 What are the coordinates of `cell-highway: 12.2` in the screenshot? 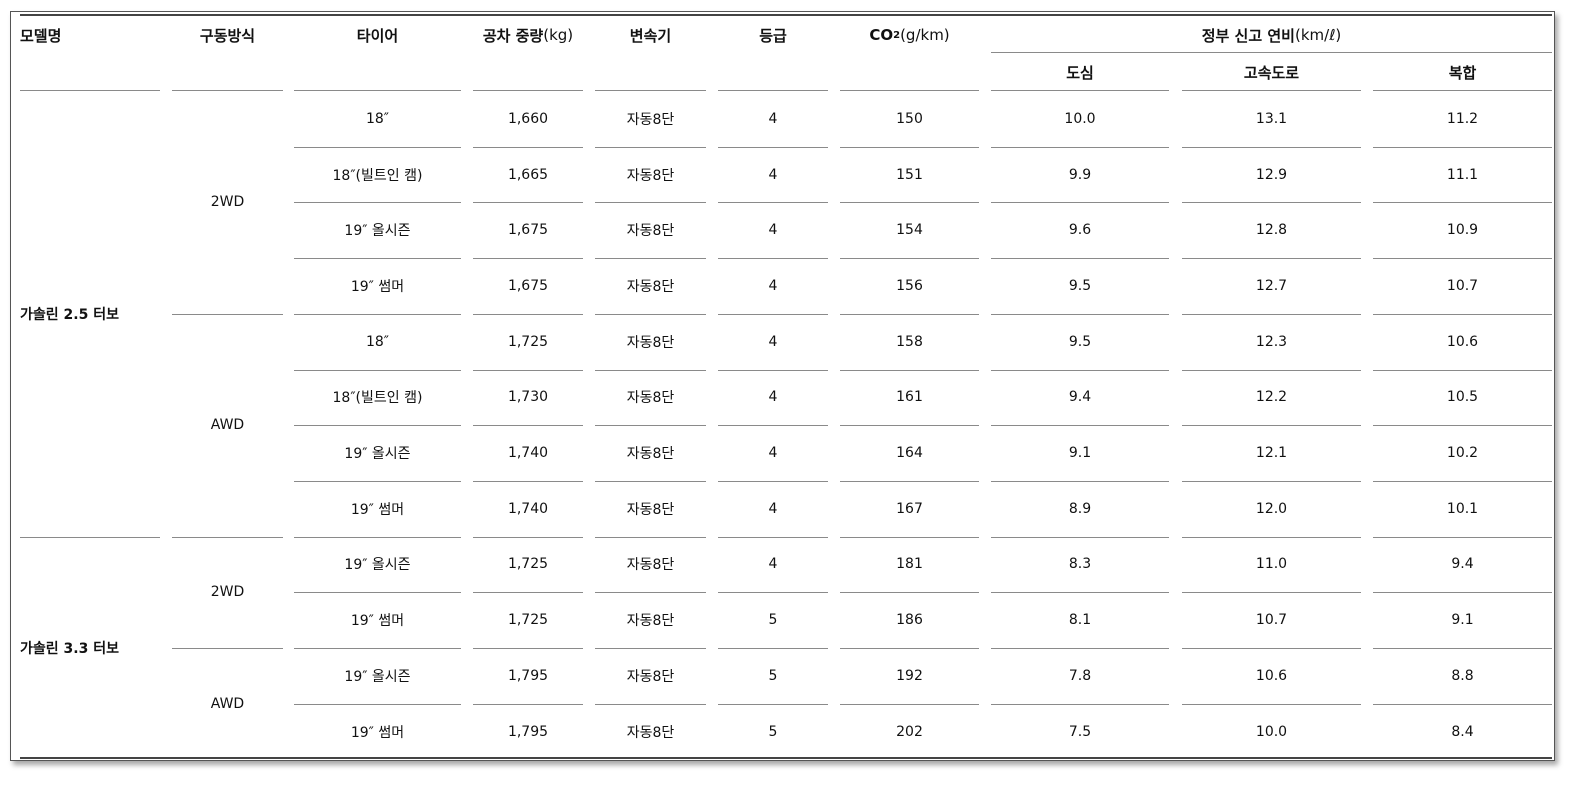 It's located at (1271, 397).